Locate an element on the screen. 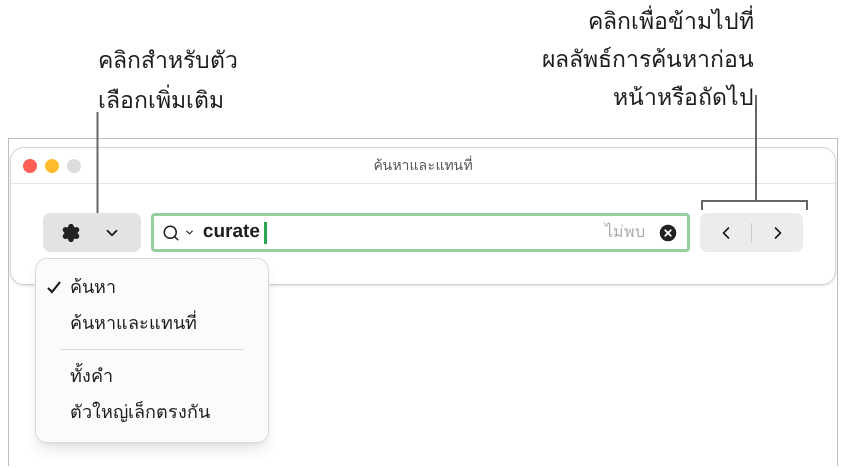  search-icon is located at coordinates (171, 233).